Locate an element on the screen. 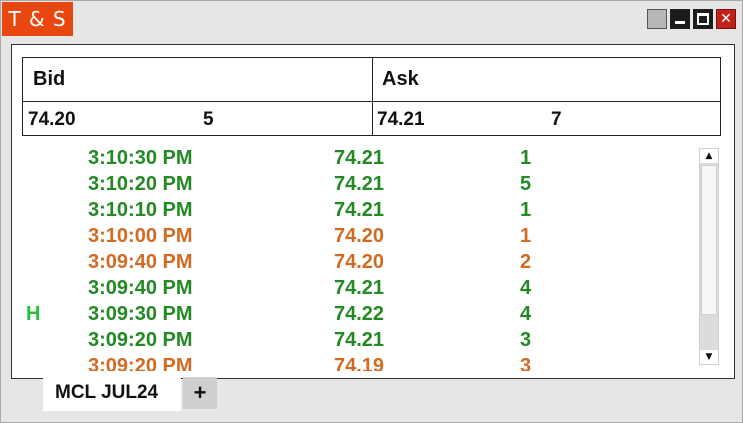 The height and width of the screenshot is (423, 743). trade-time: 3:10:30 PM is located at coordinates (140, 158).